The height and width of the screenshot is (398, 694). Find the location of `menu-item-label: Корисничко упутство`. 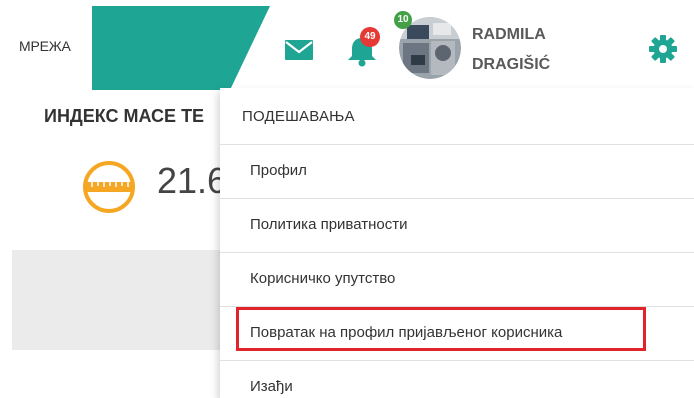

menu-item-label: Корисничко упутство is located at coordinates (323, 278).